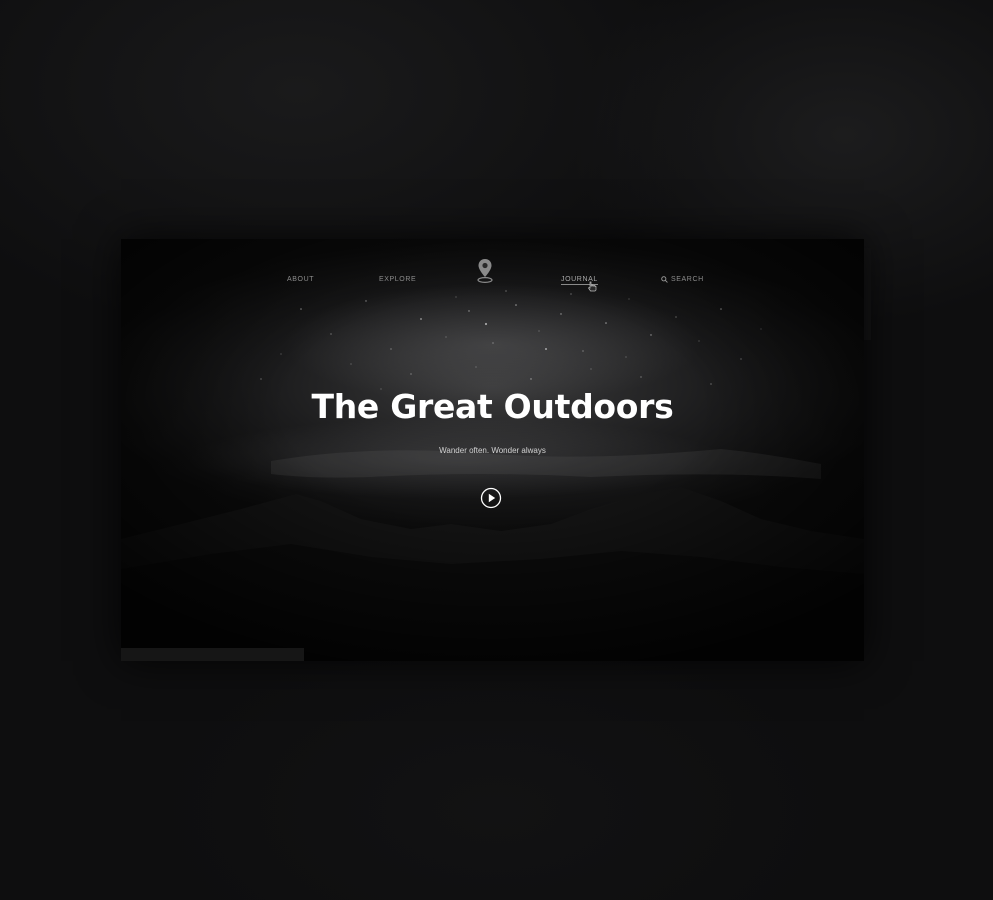  Describe the element at coordinates (212, 654) in the screenshot. I see `hero-bottom-strip` at that location.